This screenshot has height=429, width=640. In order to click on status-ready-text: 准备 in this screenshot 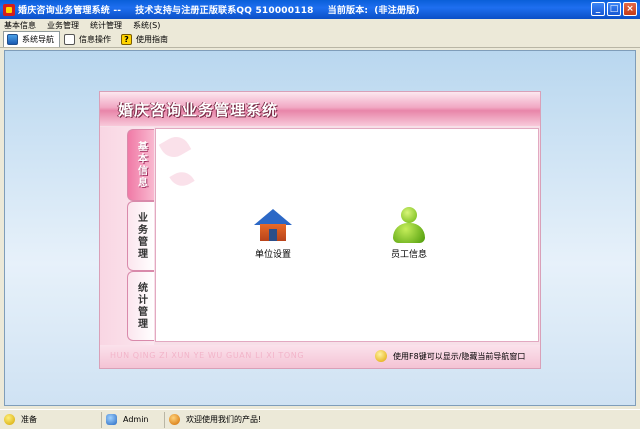, I will do `click(29, 419)`.